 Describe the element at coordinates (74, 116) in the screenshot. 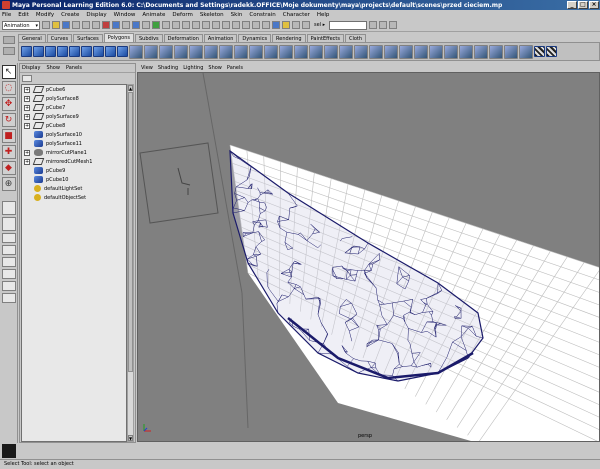

I see `outliner-item: + polySurface9` at that location.